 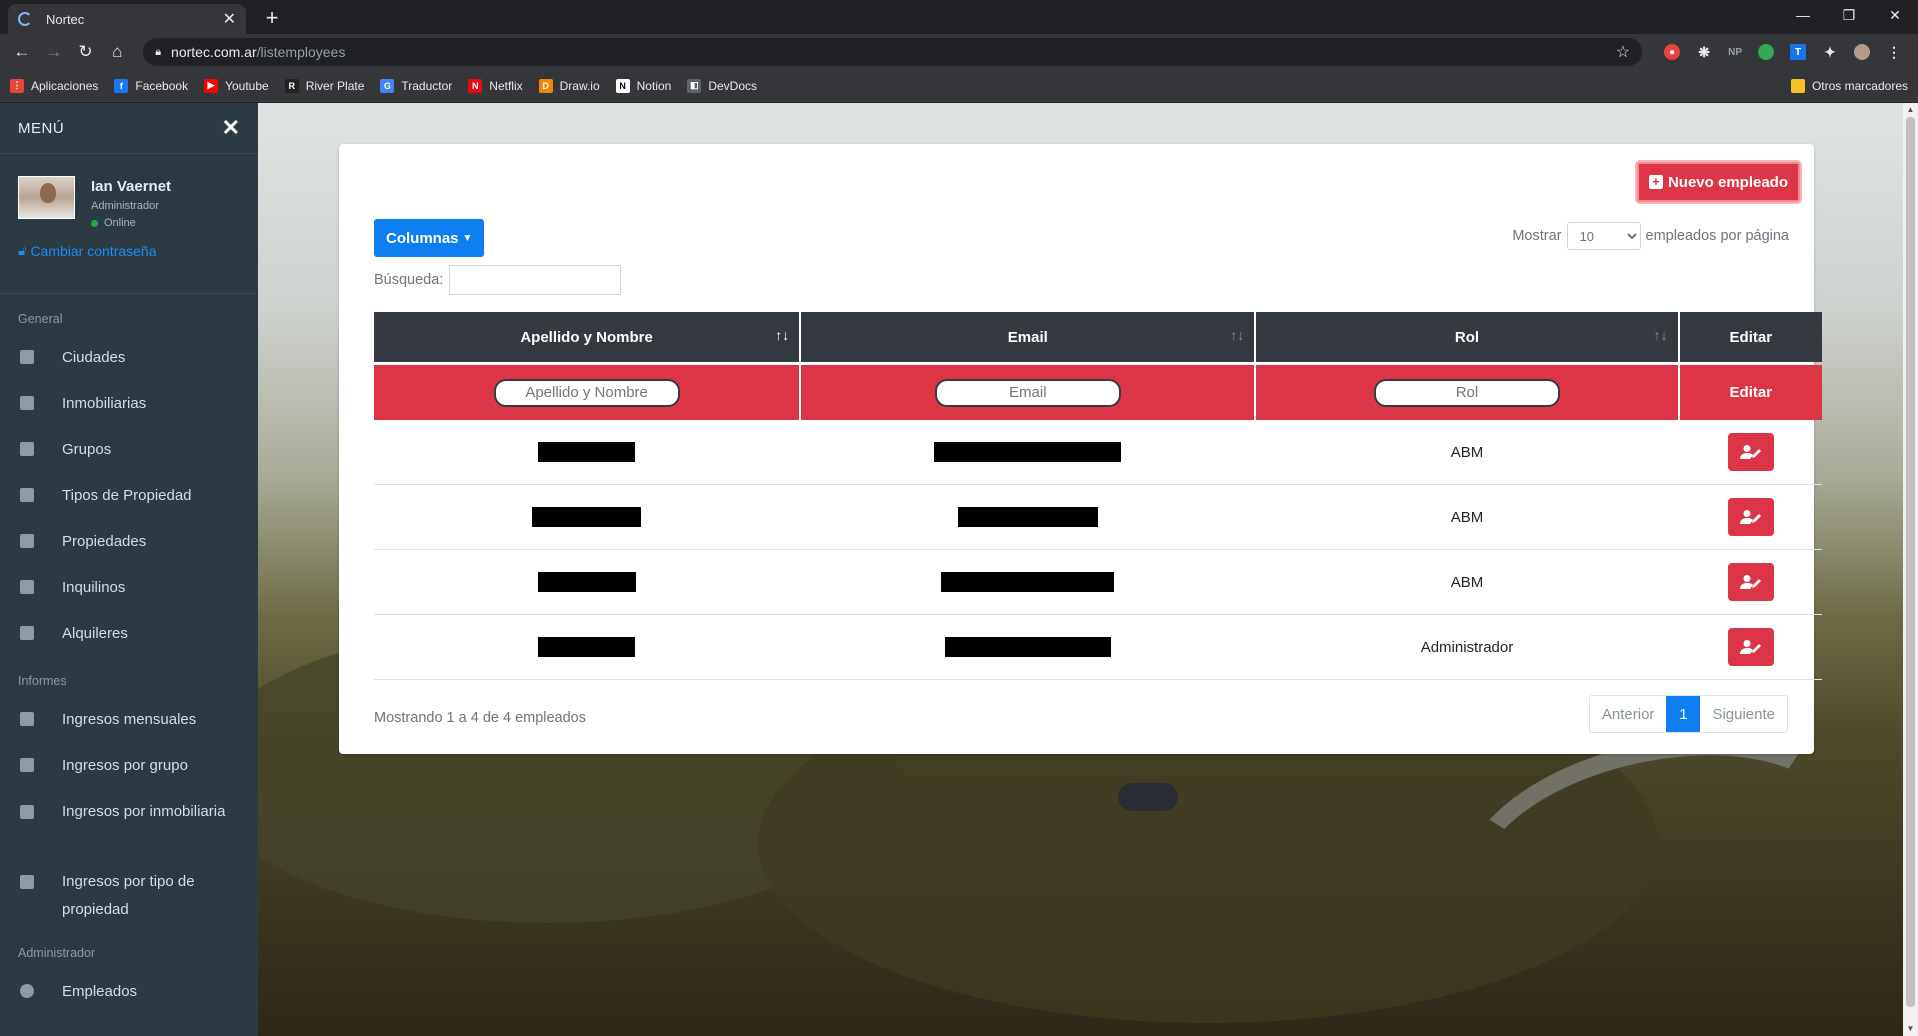 What do you see at coordinates (129, 823) in the screenshot?
I see `sidebar-item-ingresos-por-inmobiliaria: Ingresos por inmobiliaria` at bounding box center [129, 823].